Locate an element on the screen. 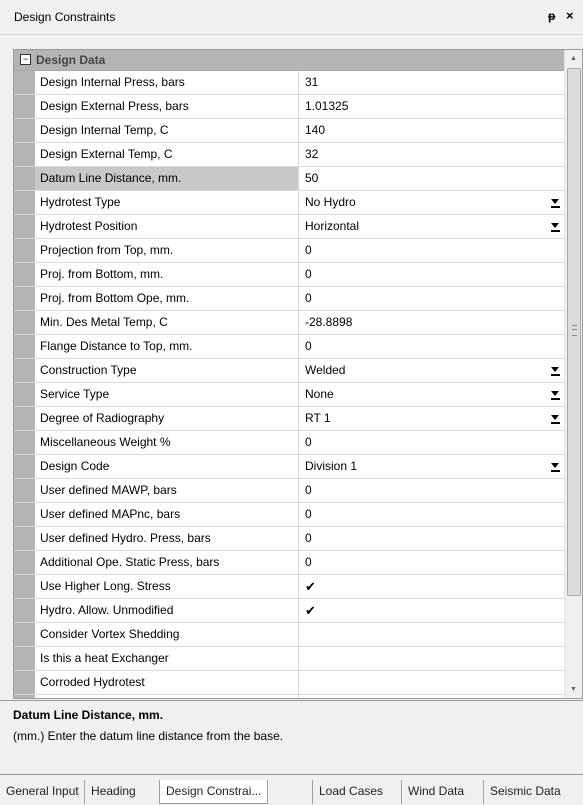 This screenshot has width=583, height=805. property-row: Construction Type Welded is located at coordinates (289, 371).